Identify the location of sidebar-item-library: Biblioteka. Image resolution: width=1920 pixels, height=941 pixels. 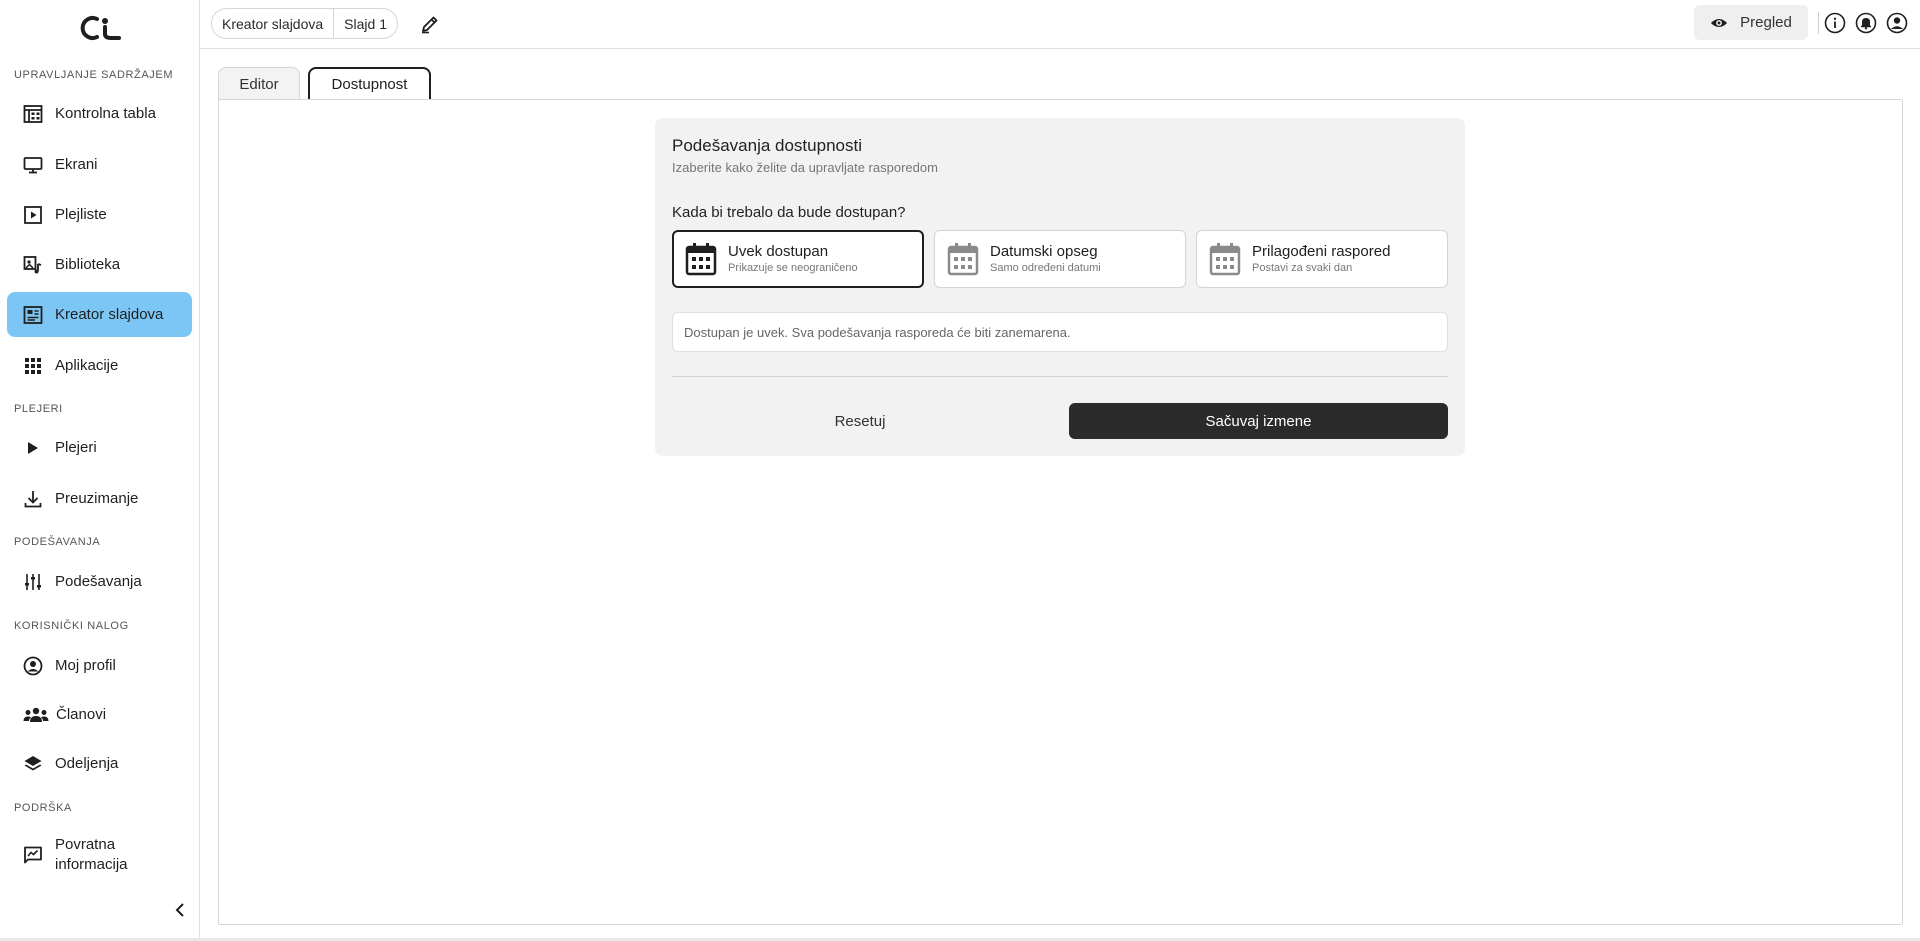
(99, 264).